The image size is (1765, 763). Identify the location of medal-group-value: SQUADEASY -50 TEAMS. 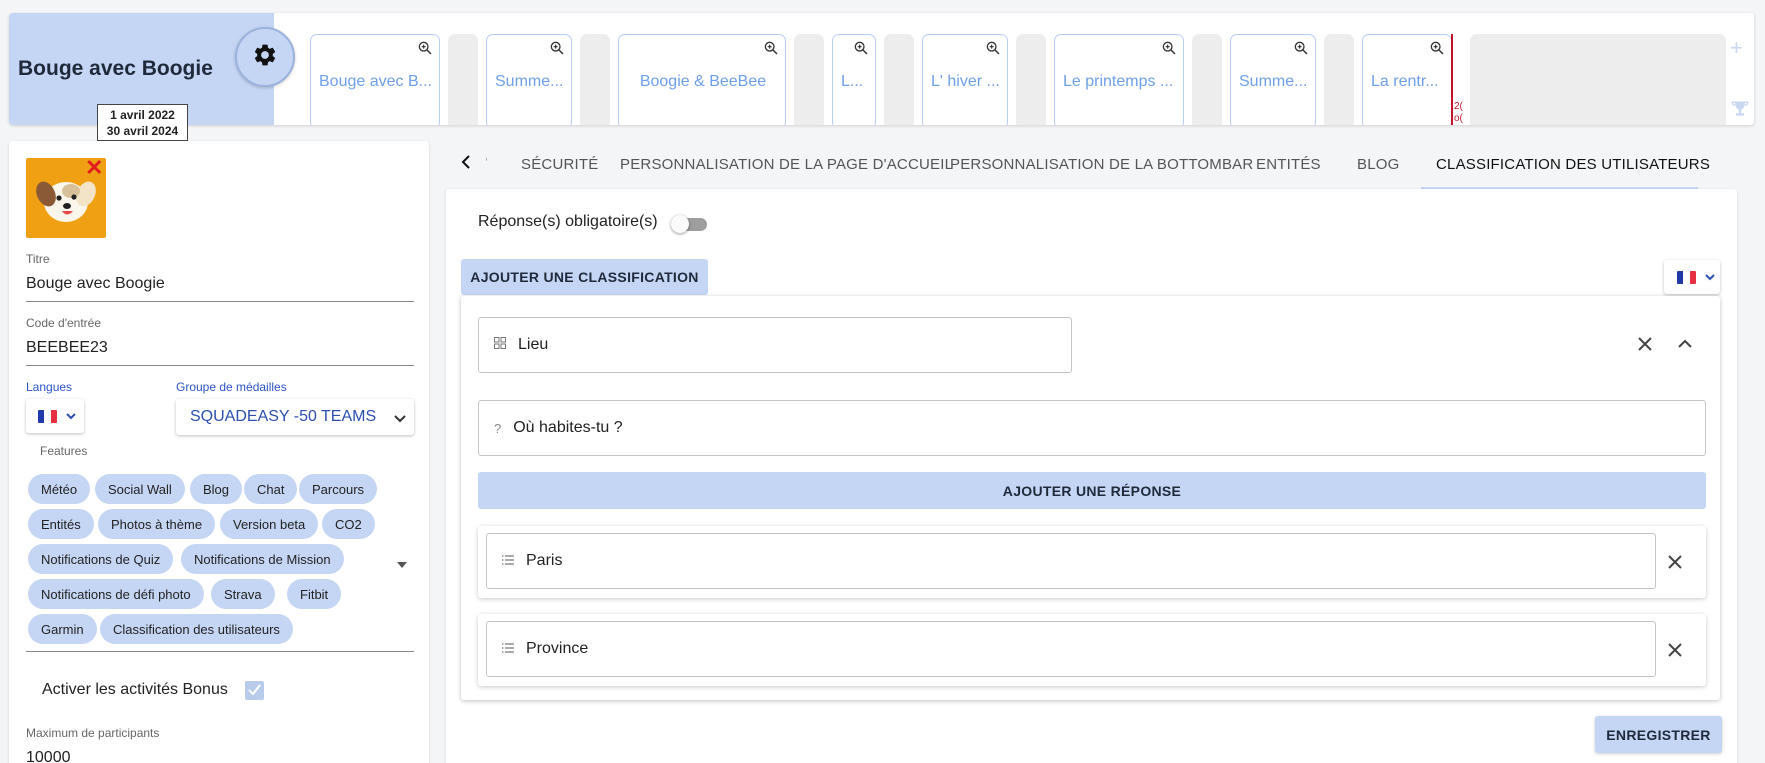
(283, 416).